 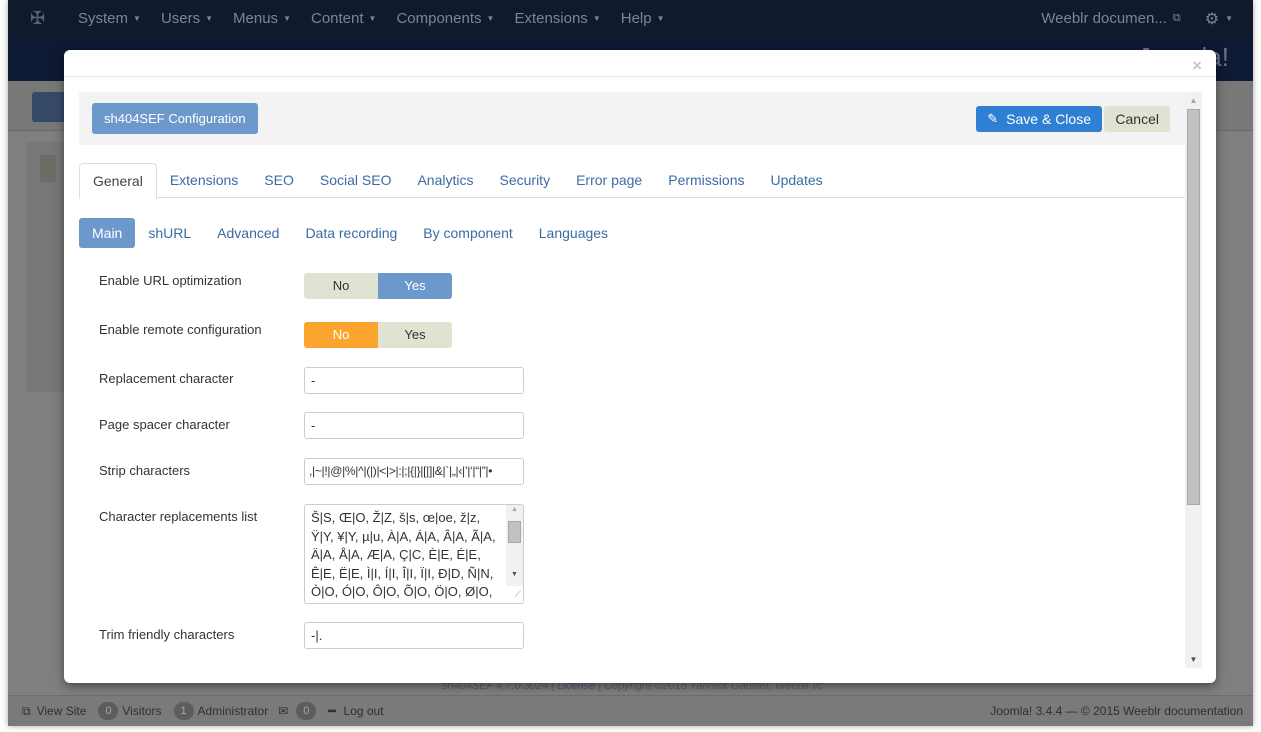 I want to click on modal-header: ×, so click(x=640, y=63).